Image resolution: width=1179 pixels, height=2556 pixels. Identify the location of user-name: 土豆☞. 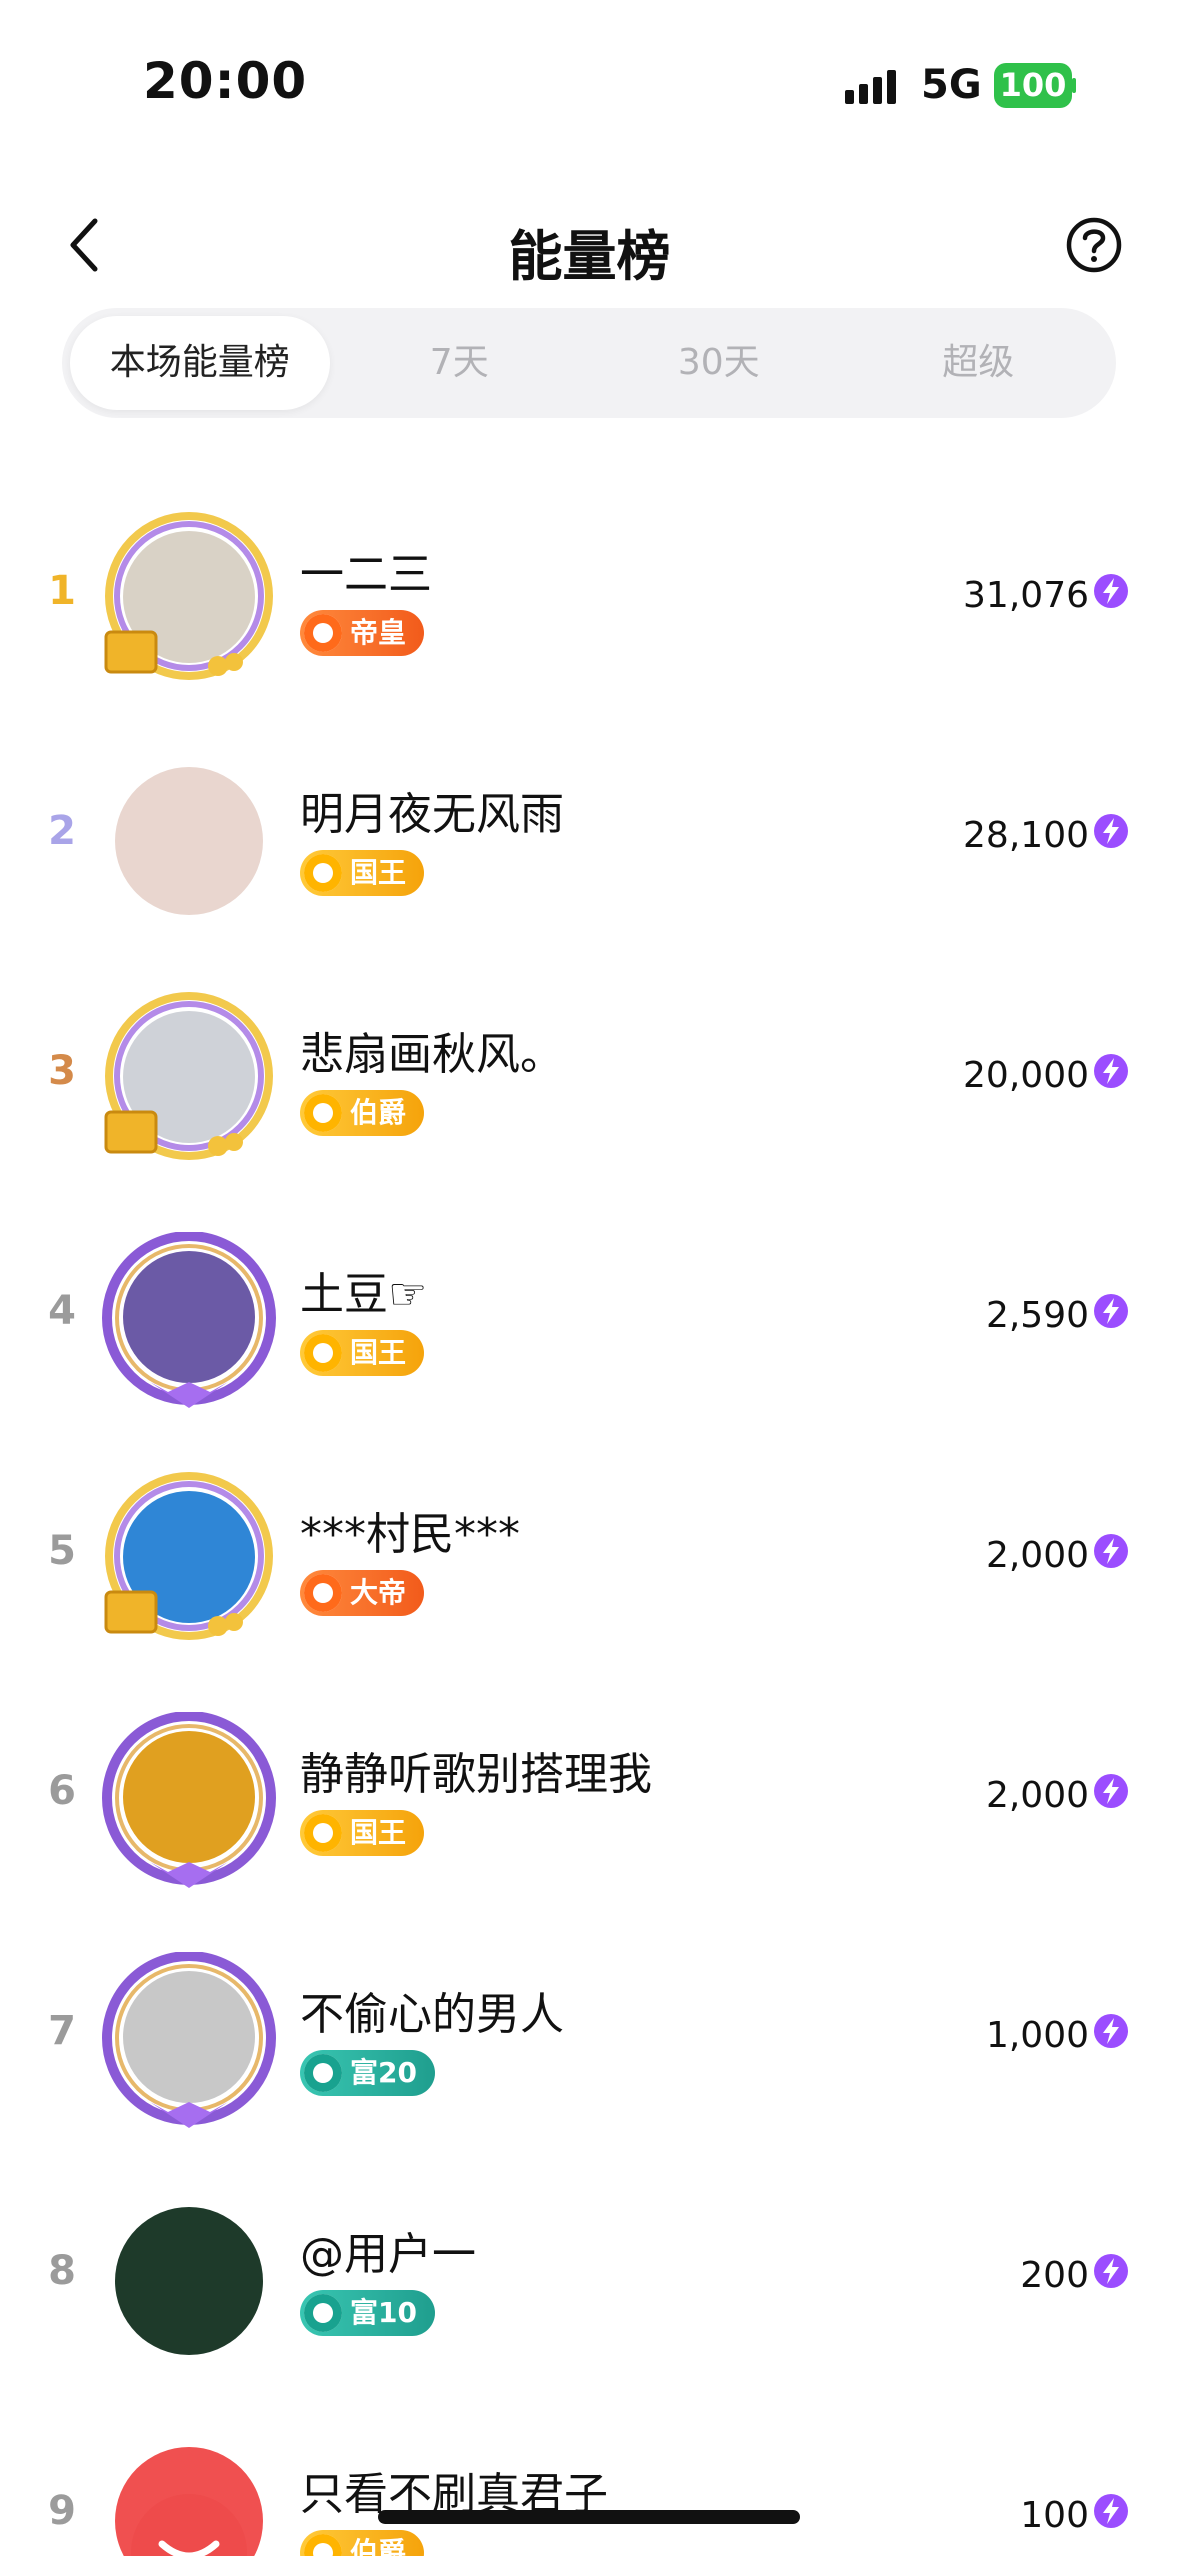
(364, 1294).